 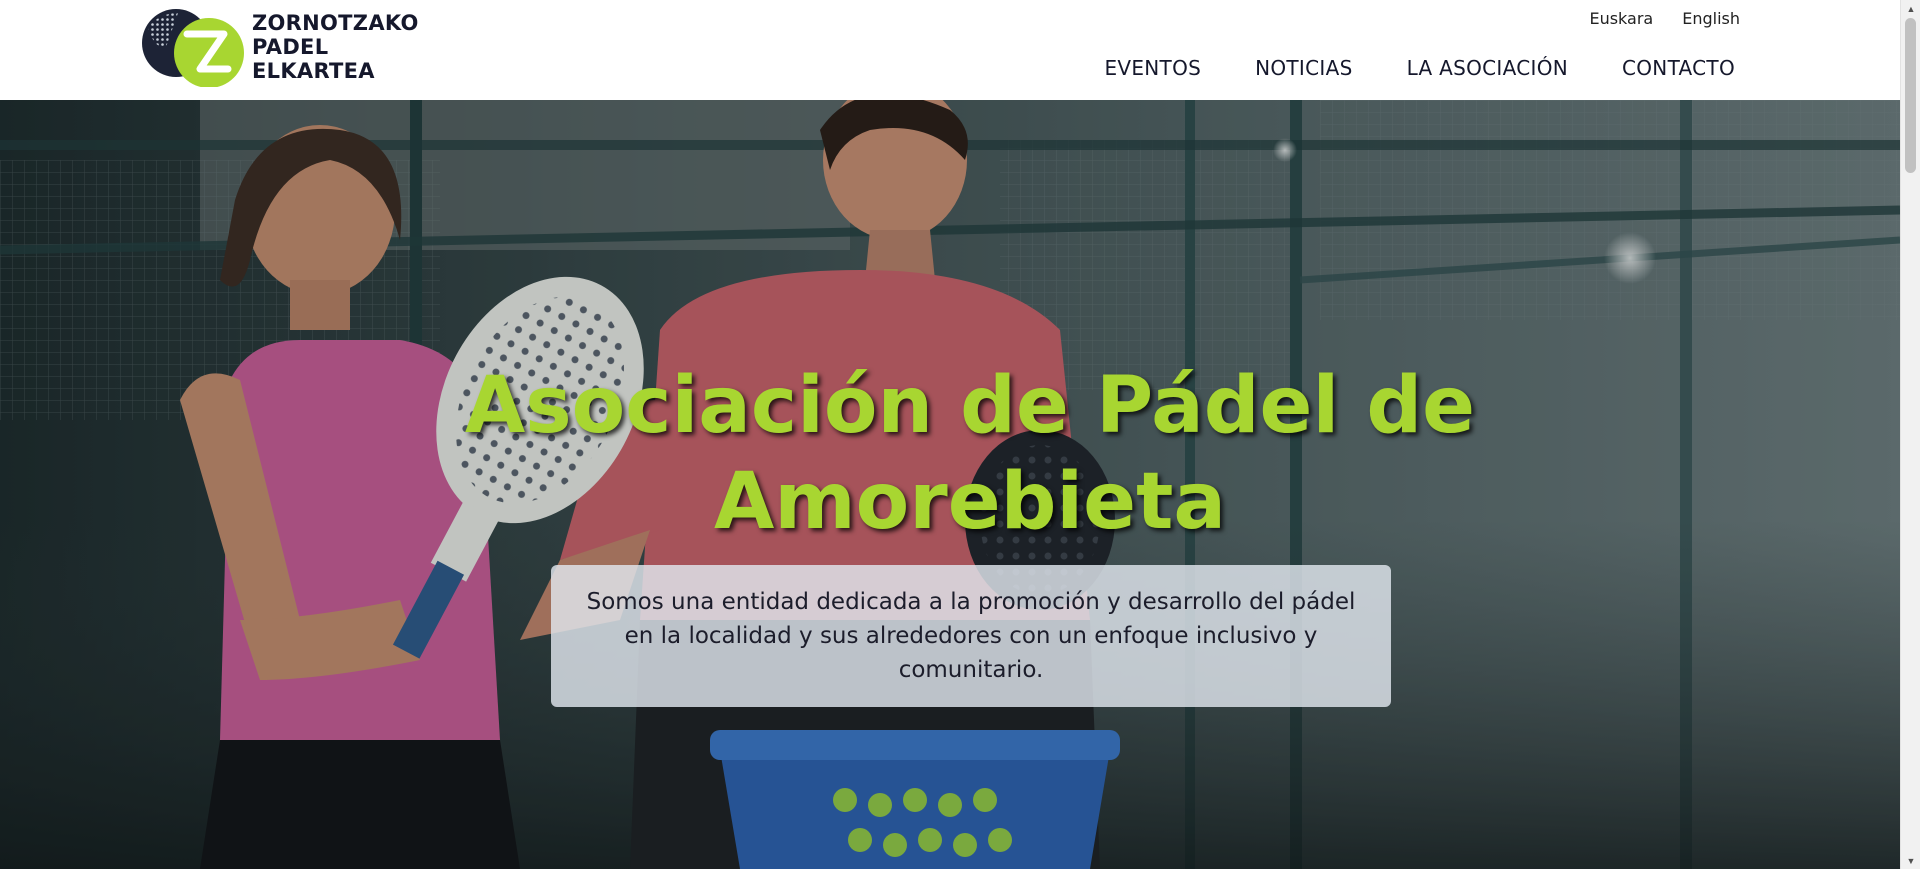 What do you see at coordinates (1487, 68) in the screenshot?
I see `nav-la-asociacion: LA ASOCIACIÓN` at bounding box center [1487, 68].